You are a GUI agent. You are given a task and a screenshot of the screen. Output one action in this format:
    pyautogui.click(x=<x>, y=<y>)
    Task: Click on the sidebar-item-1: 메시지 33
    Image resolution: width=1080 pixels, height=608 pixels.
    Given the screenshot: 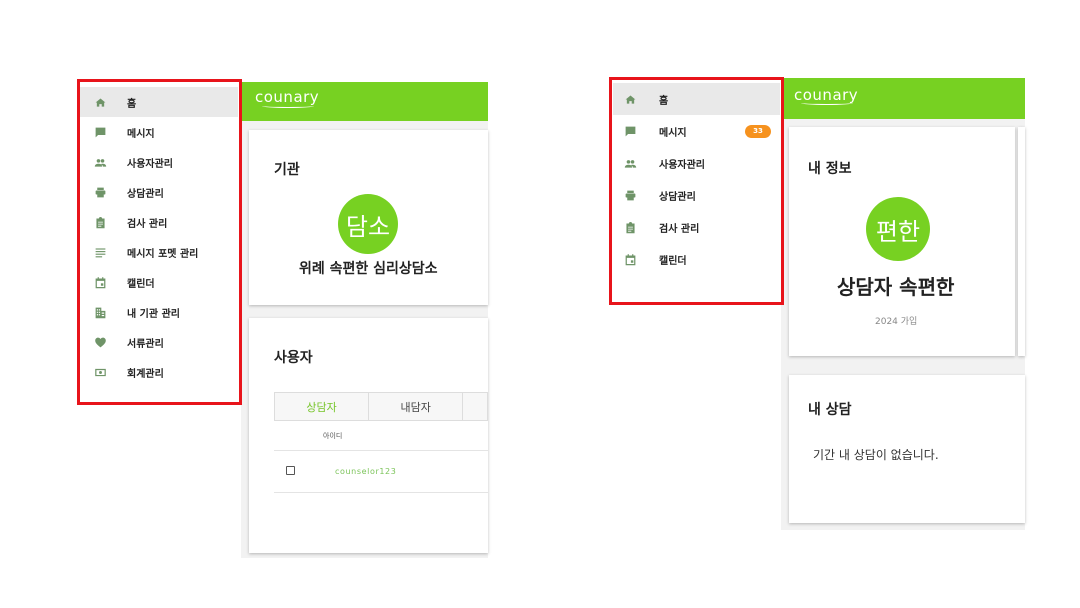 What is the action you would take?
    pyautogui.click(x=696, y=131)
    